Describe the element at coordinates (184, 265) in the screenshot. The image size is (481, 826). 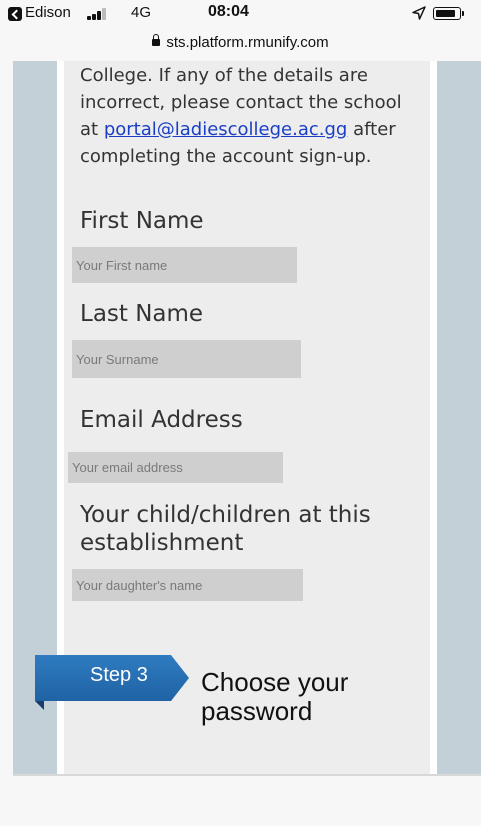
I see `first-name-input` at that location.